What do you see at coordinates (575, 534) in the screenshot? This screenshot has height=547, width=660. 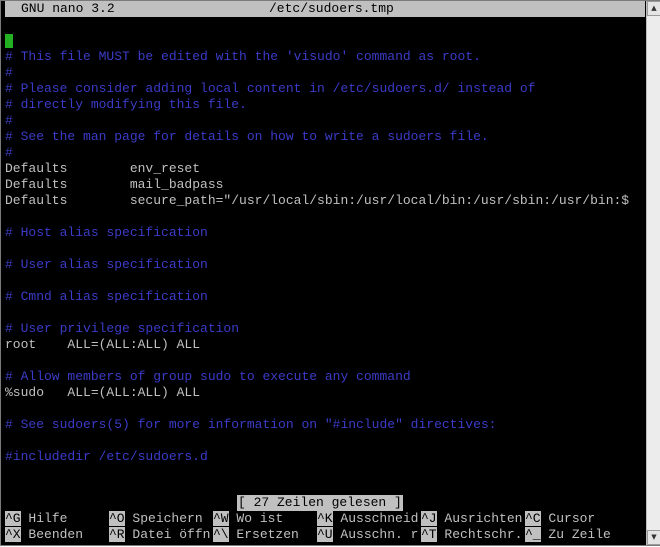 I see `shortcut-label: Zu Zeile` at bounding box center [575, 534].